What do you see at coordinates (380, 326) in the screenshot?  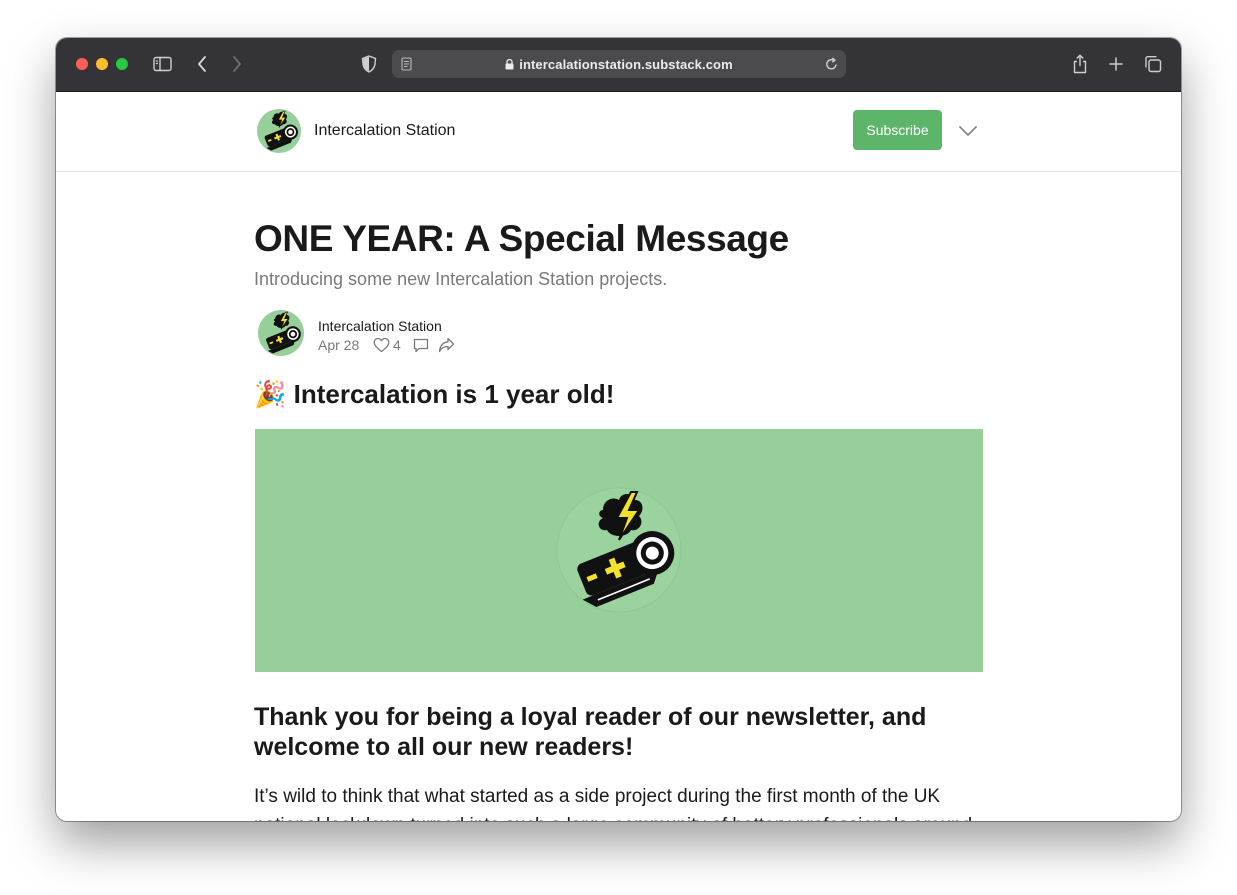 I see `author-name: Intercalation Station` at bounding box center [380, 326].